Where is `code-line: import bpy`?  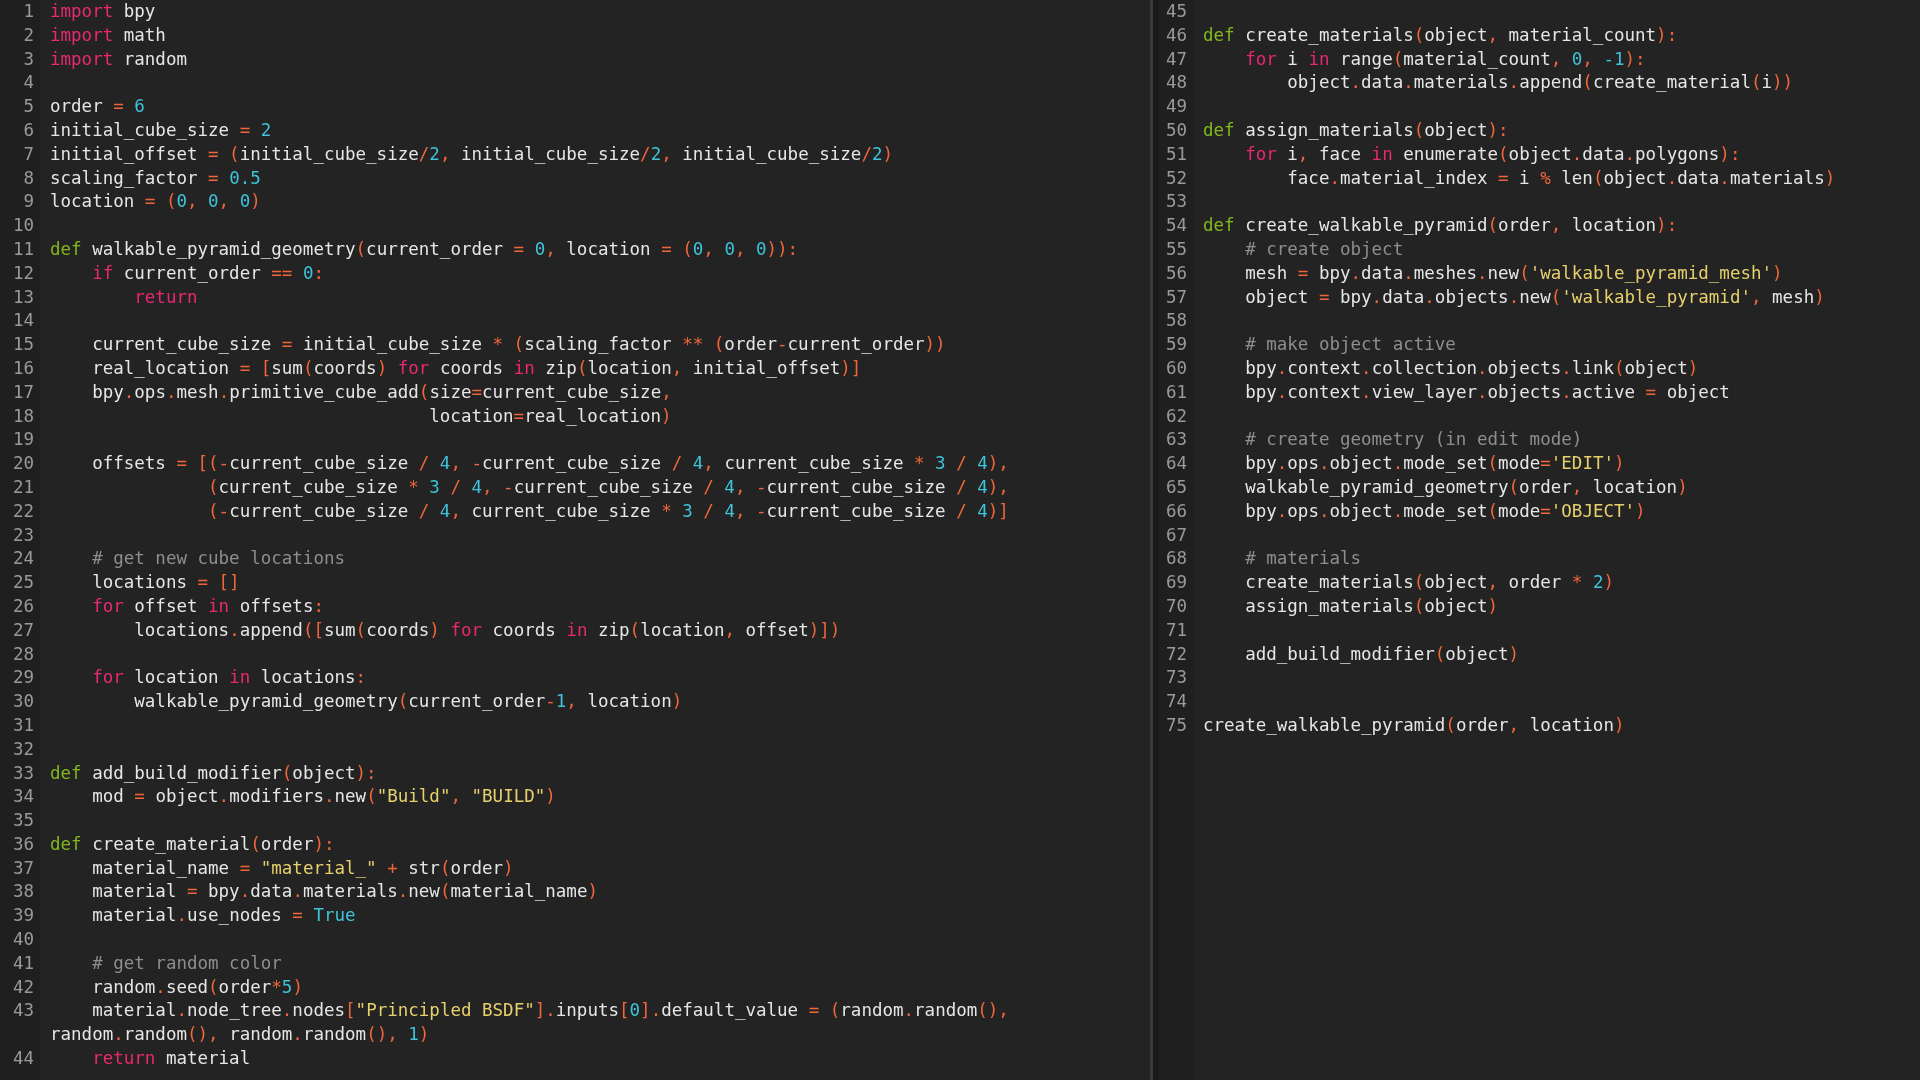
code-line: import bpy is located at coordinates (103, 11).